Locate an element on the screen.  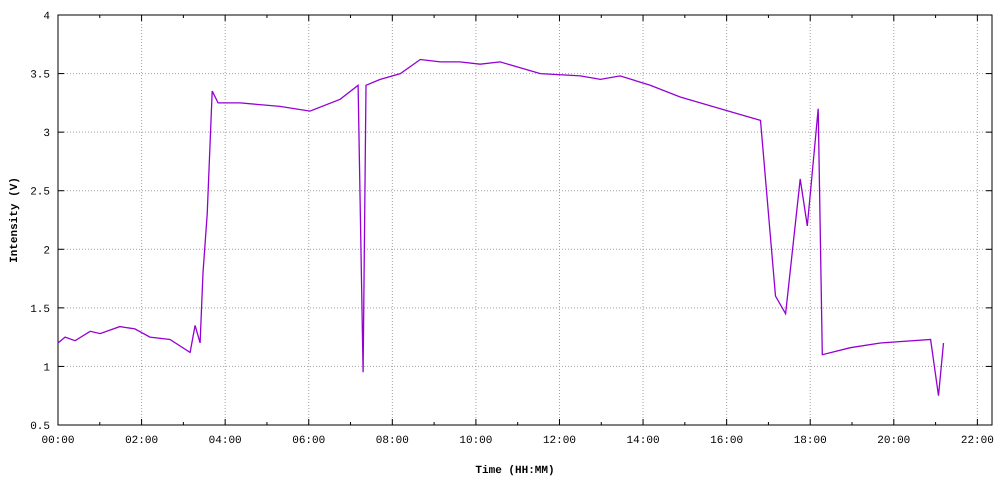
tick-label: 2 is located at coordinates (46, 251).